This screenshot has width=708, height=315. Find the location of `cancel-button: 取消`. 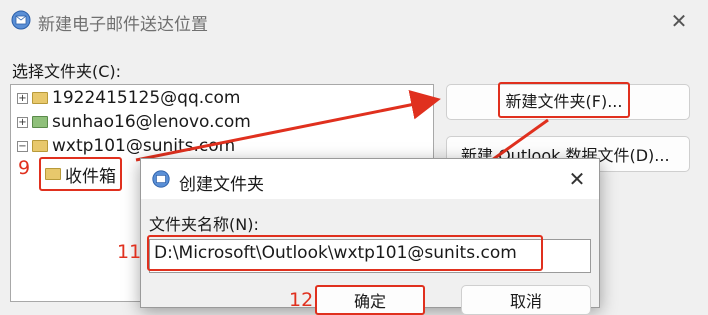

cancel-button: 取消 is located at coordinates (526, 300).